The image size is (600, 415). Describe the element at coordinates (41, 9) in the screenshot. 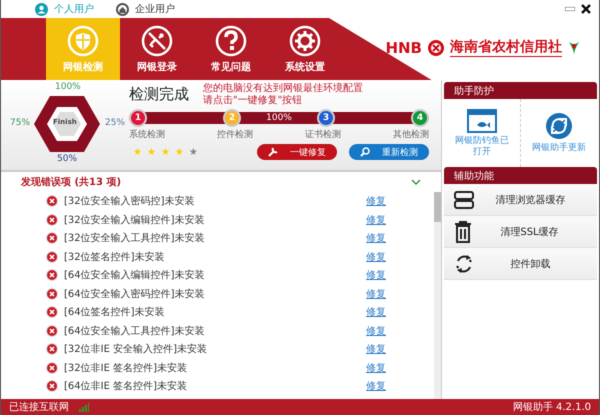

I see `user-icon` at that location.